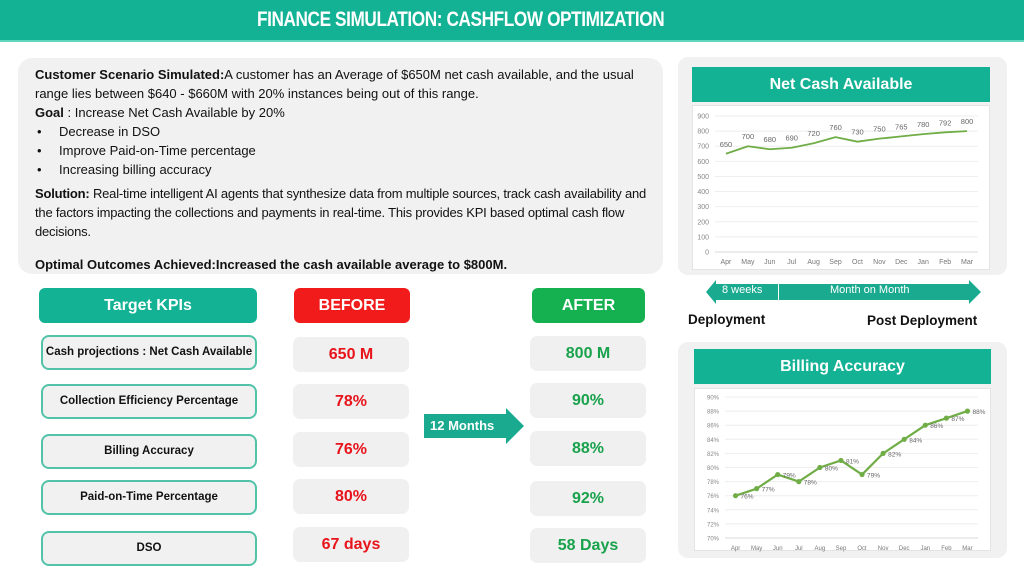 The height and width of the screenshot is (576, 1024). Describe the element at coordinates (588, 498) in the screenshot. I see `after-value-paid-on-time: 92%` at that location.